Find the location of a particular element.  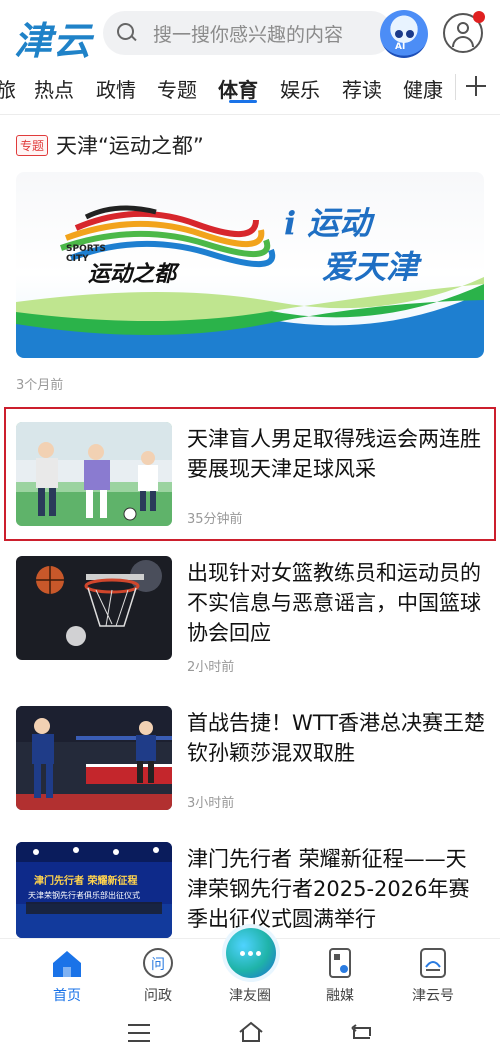

back-icon is located at coordinates (362, 1033).